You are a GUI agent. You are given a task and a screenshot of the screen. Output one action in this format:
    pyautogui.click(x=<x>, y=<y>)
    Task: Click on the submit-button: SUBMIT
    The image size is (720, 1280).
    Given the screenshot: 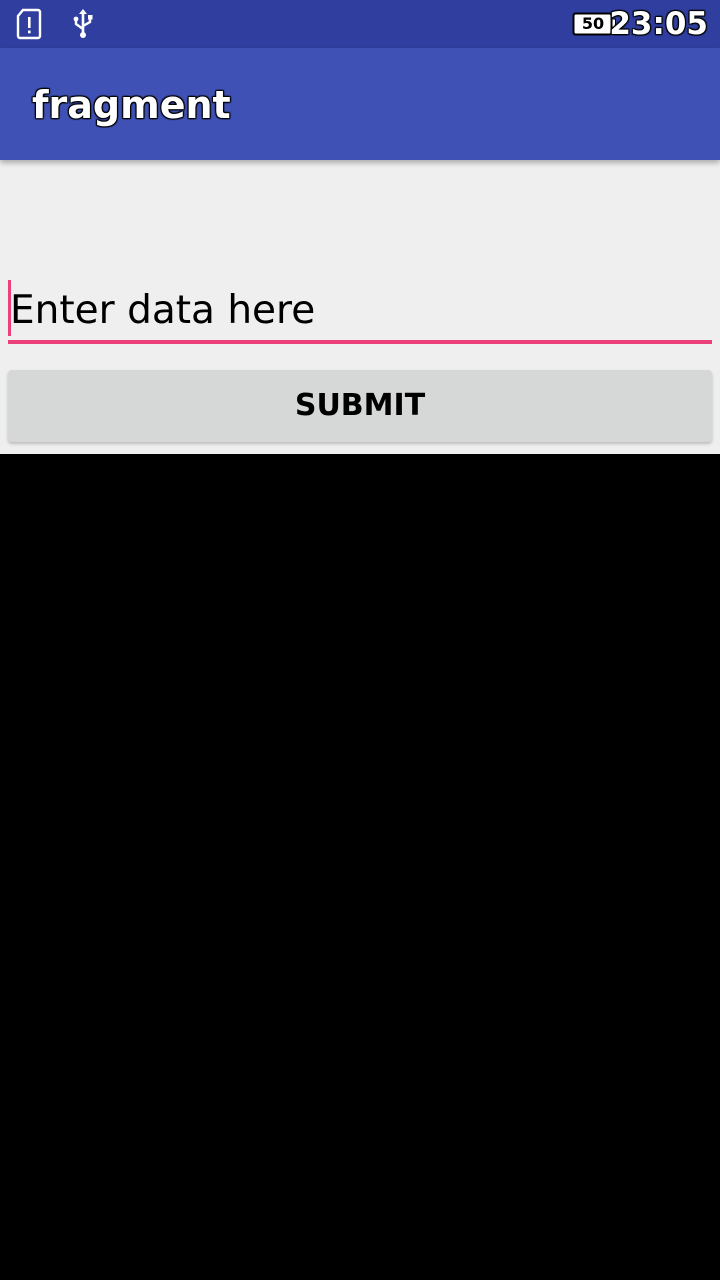 What is the action you would take?
    pyautogui.click(x=360, y=406)
    